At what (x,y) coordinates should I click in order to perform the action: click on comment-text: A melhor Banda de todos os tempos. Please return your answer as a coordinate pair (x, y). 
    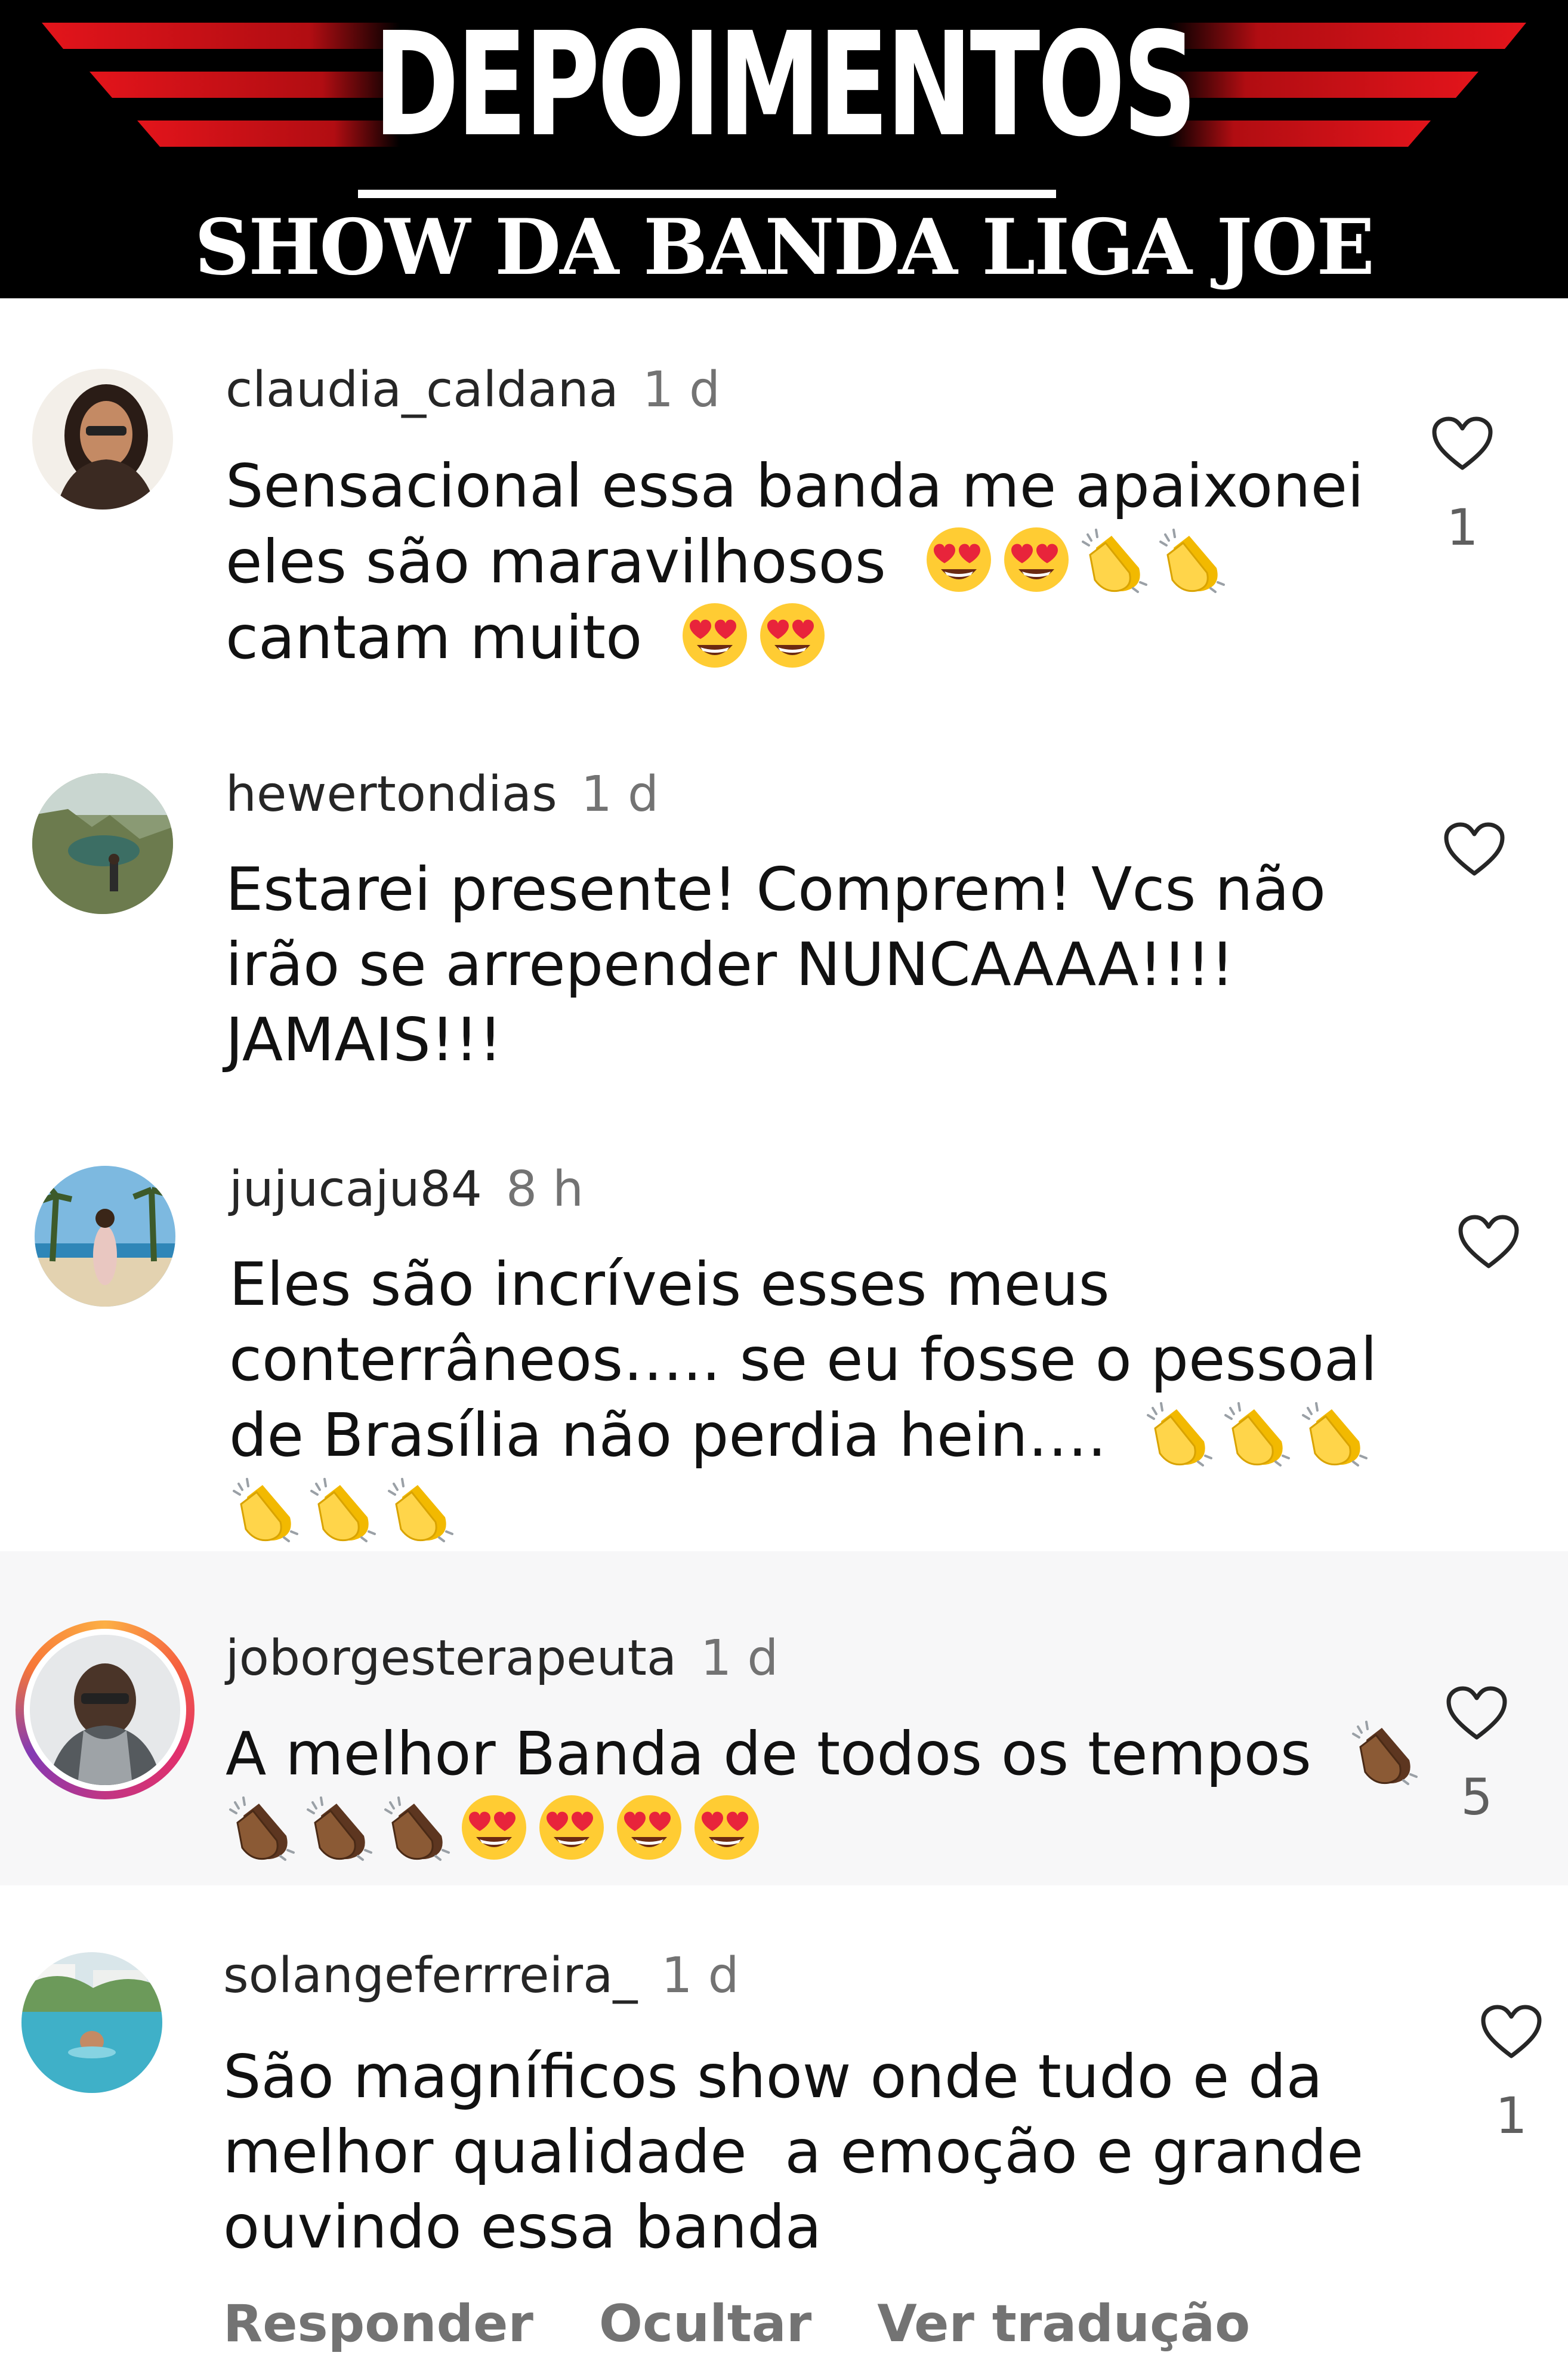
    Looking at the image, I should click on (846, 1791).